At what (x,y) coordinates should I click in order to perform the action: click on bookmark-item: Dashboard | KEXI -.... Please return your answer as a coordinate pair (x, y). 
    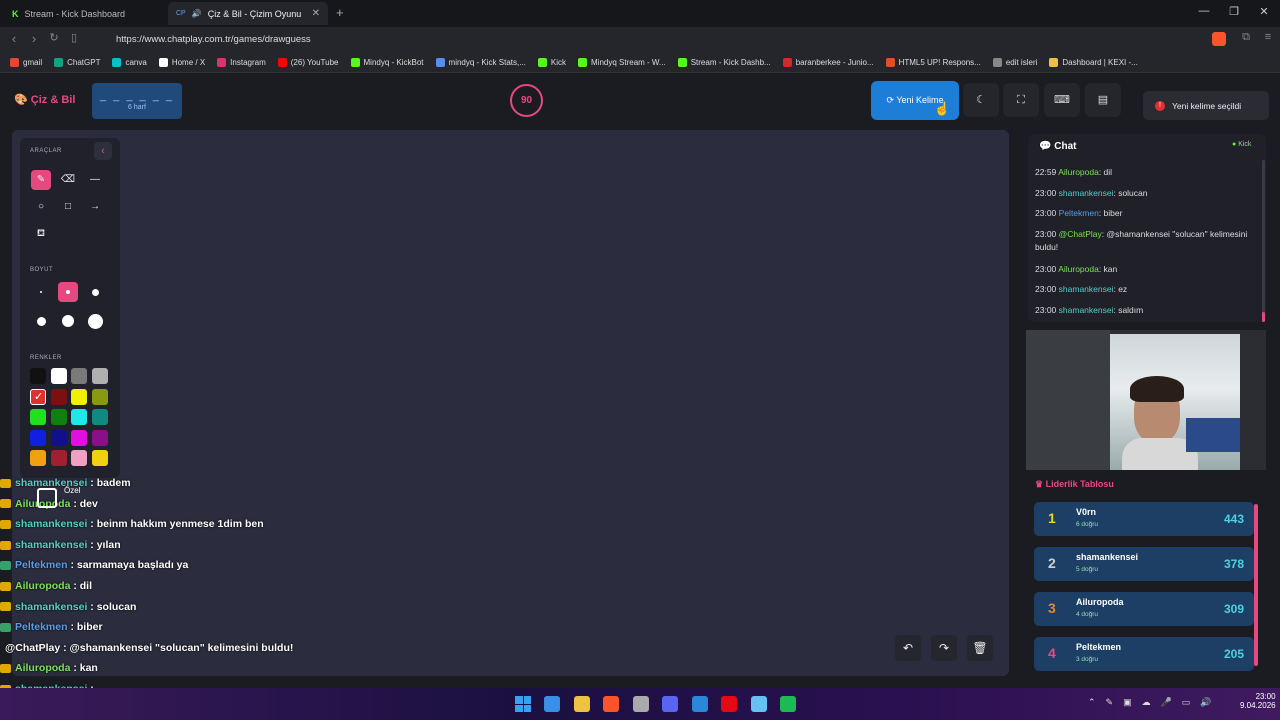
    Looking at the image, I should click on (1093, 62).